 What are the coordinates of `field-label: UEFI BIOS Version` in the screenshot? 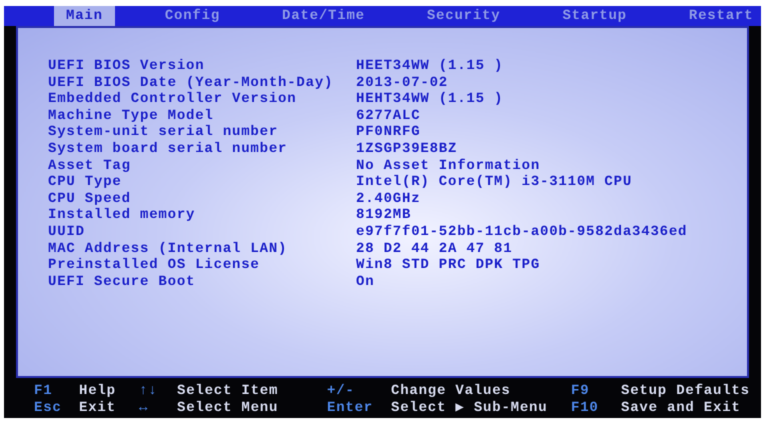 It's located at (127, 66).